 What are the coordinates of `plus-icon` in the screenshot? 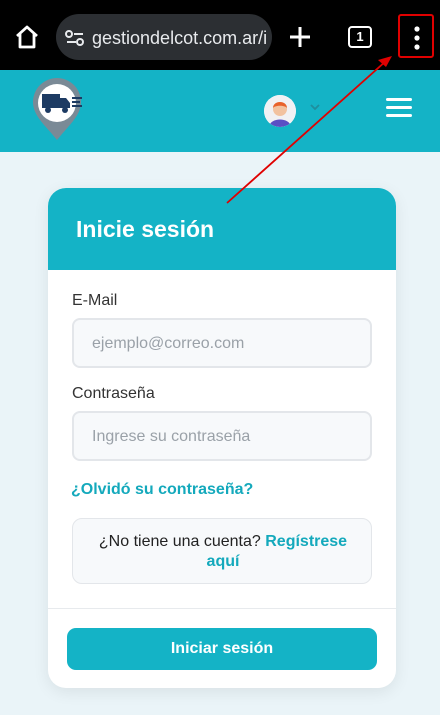 It's located at (300, 37).